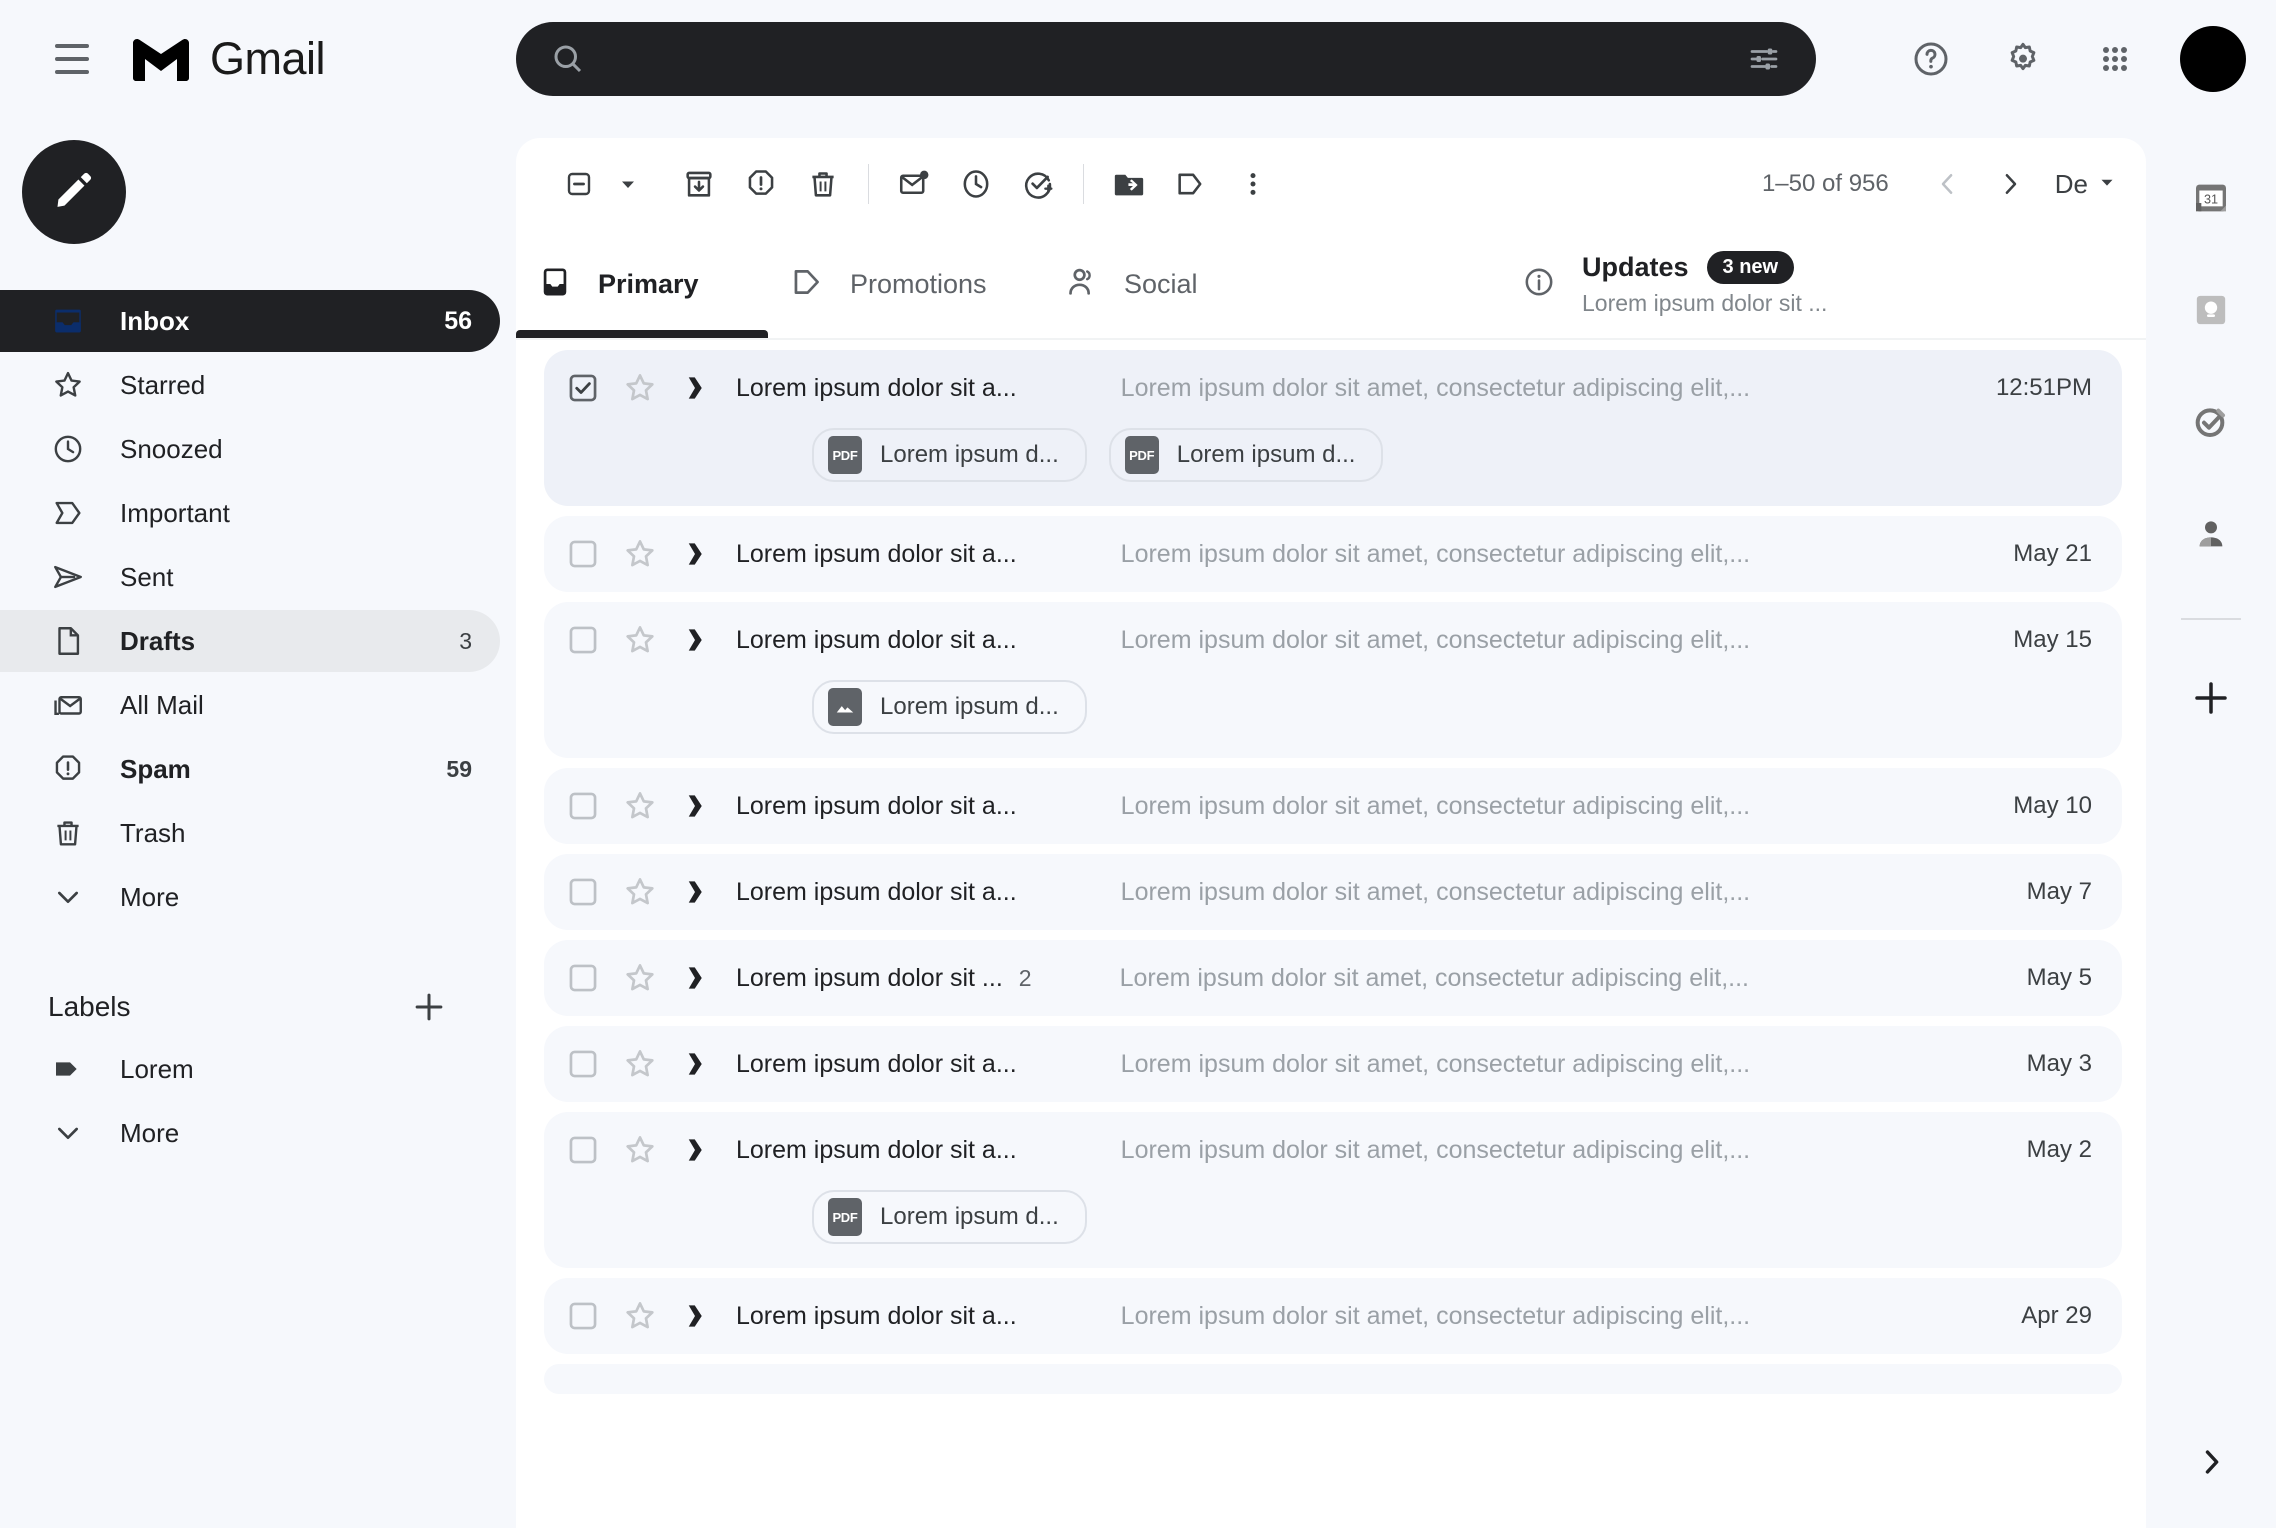  I want to click on mark-unread-button, so click(914, 184).